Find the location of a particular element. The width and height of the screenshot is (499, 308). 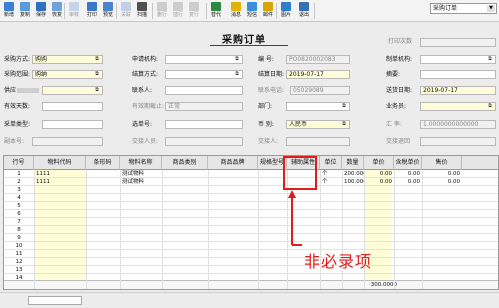

contact-field is located at coordinates (204, 90).